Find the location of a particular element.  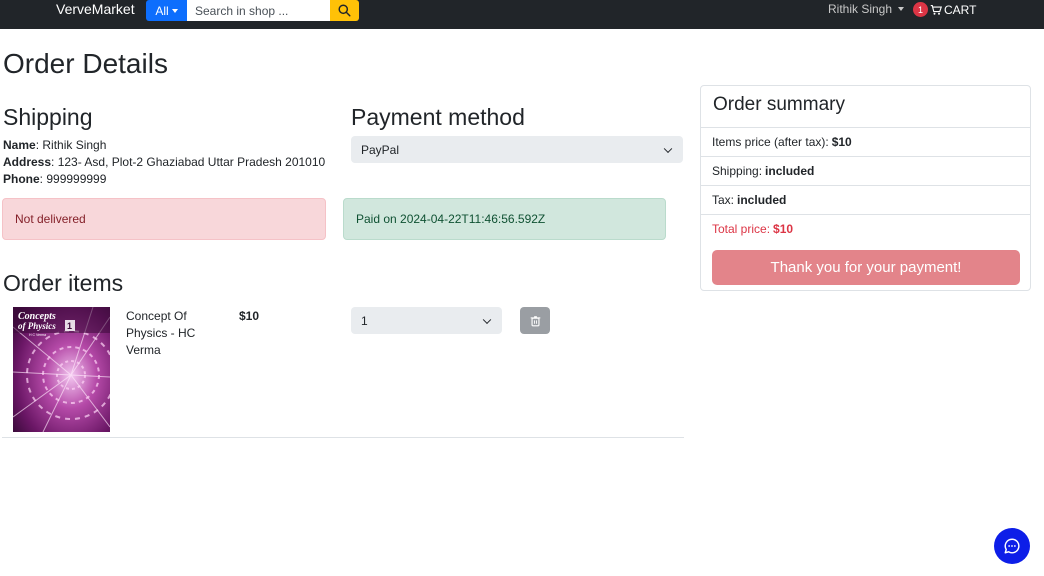

search-icon is located at coordinates (344, 10).